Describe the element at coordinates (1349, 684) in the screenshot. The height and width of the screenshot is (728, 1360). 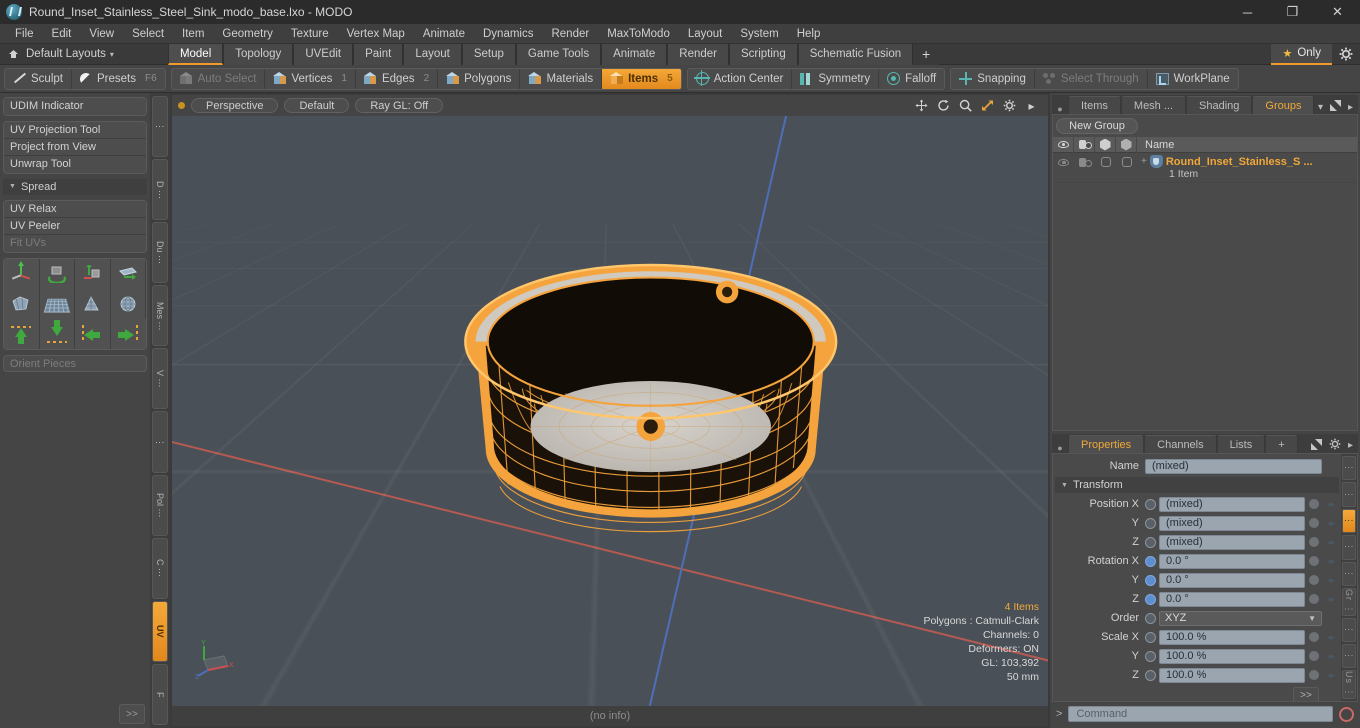
I see `ptab-user: Us ⋮` at that location.